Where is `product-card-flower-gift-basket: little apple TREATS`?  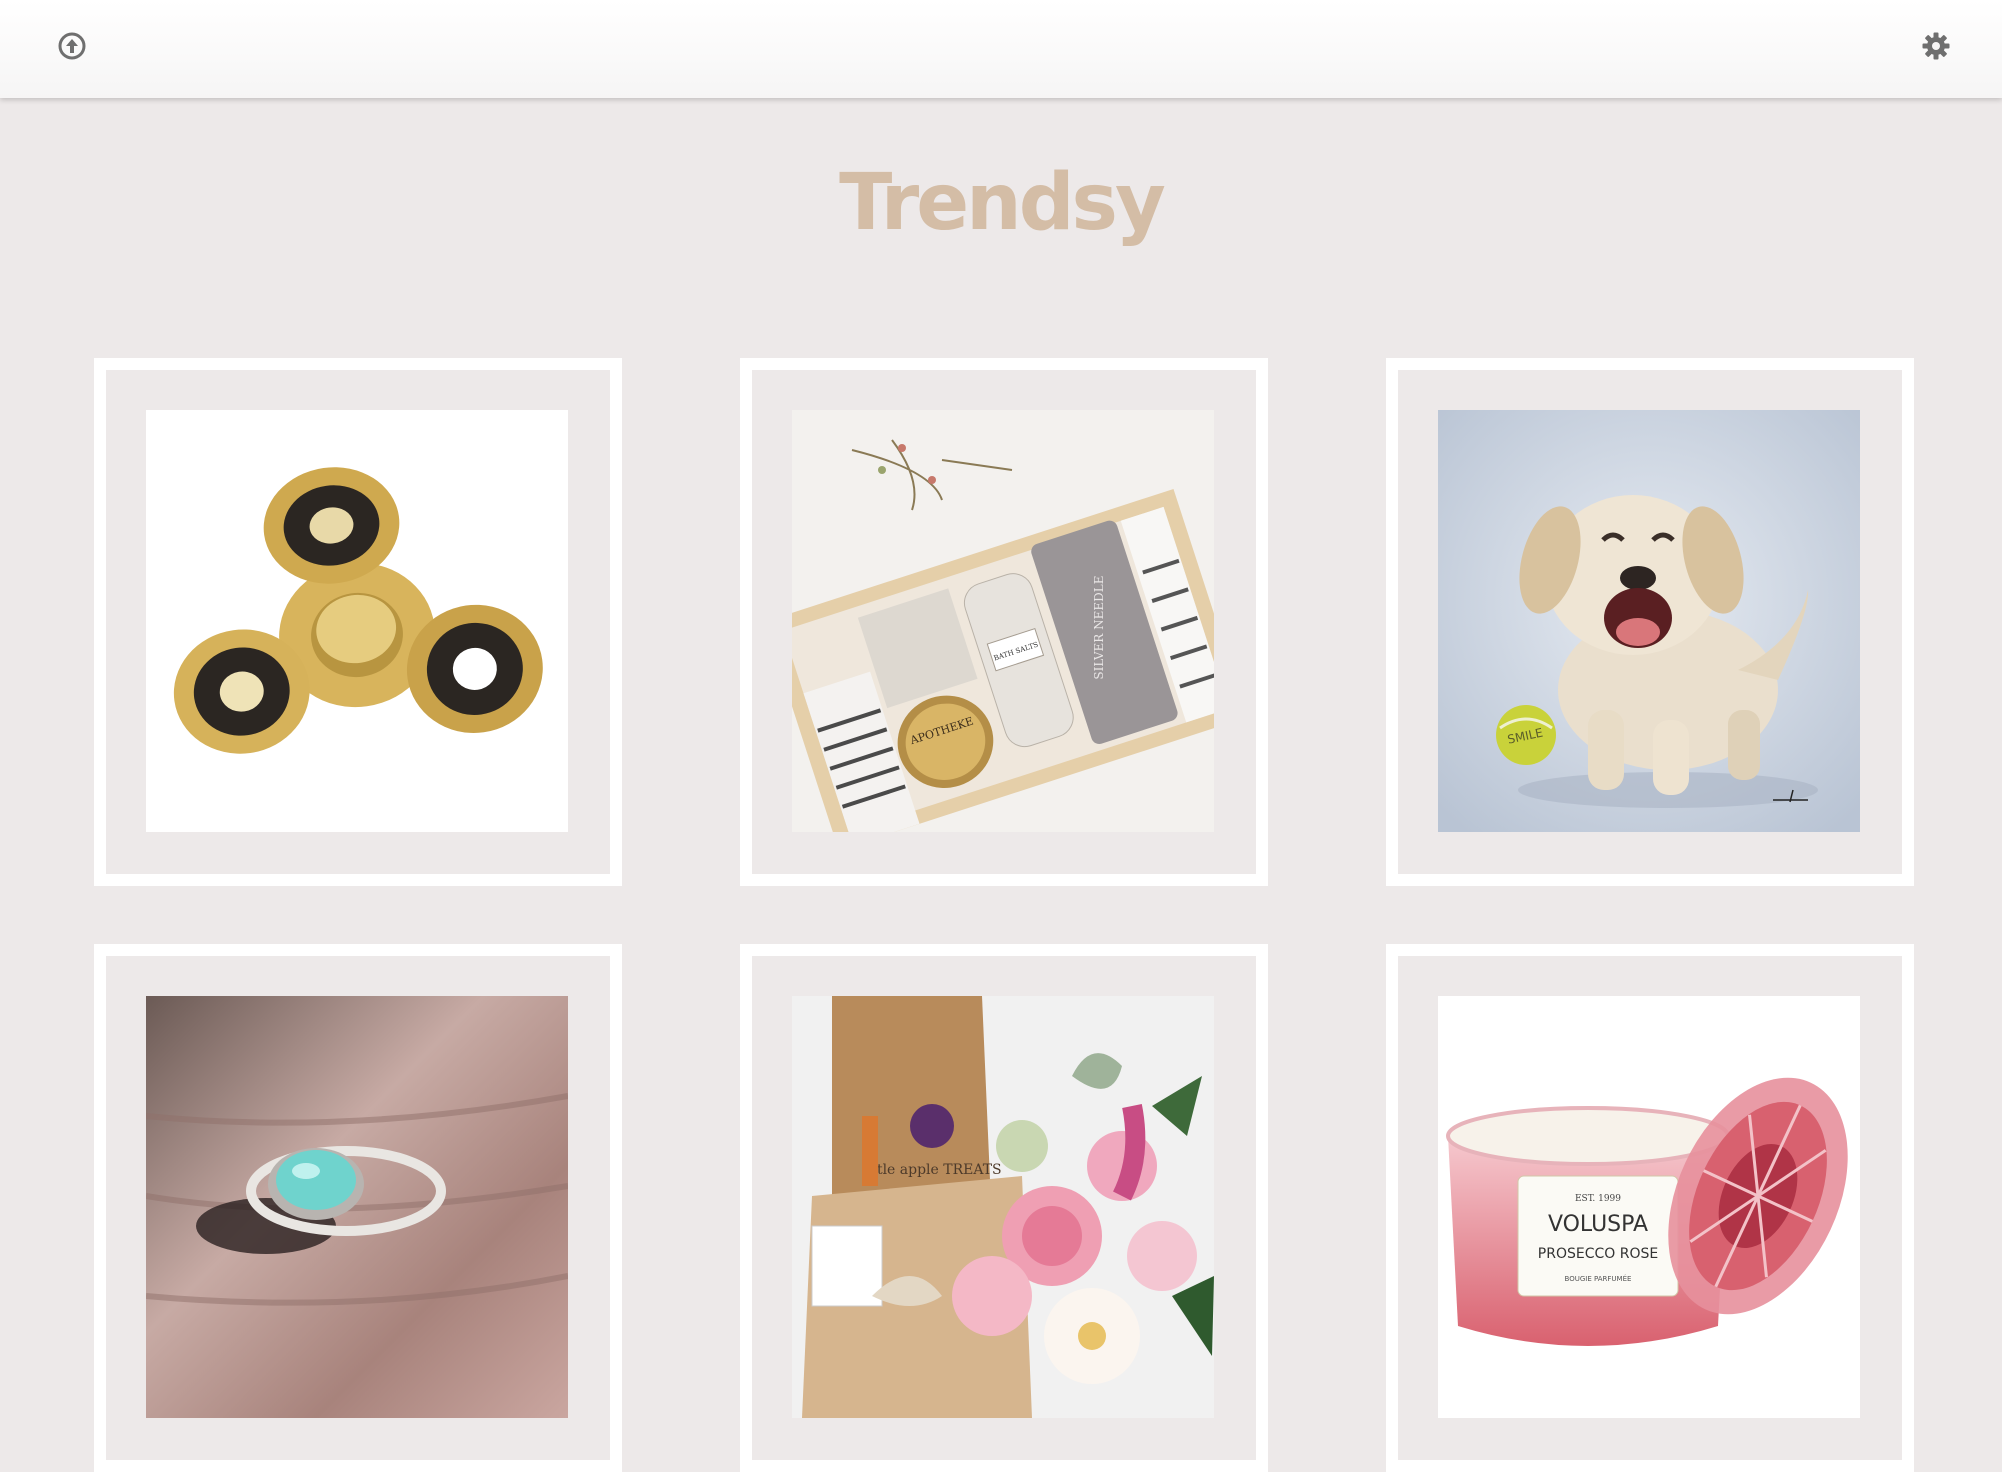 product-card-flower-gift-basket: little apple TREATS is located at coordinates (1004, 1208).